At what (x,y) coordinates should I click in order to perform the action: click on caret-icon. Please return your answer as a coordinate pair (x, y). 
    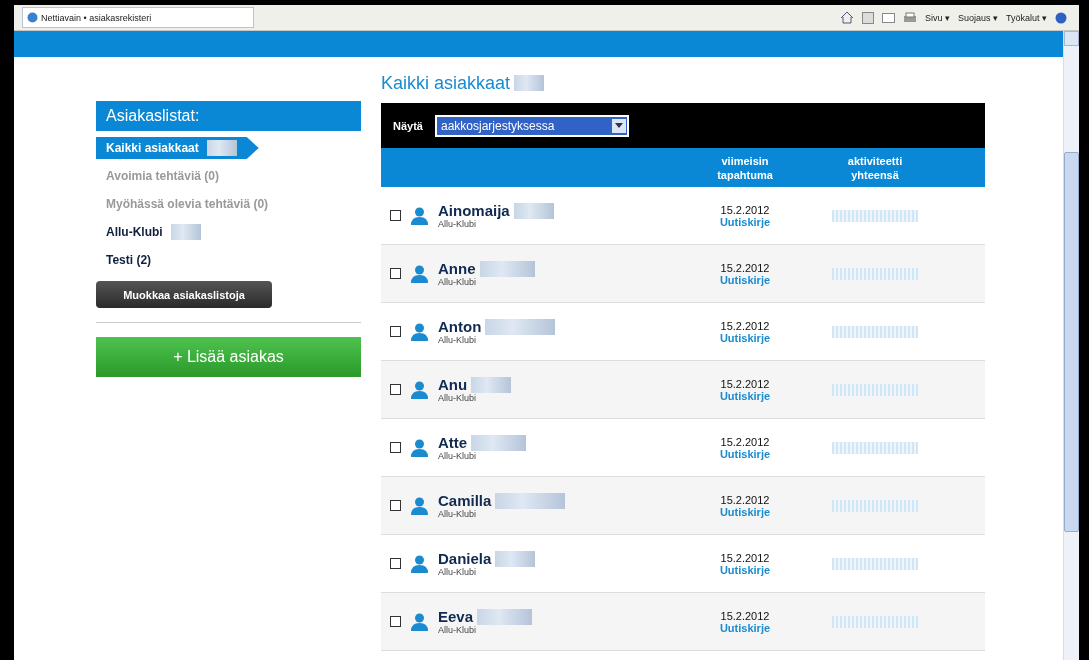
    Looking at the image, I should click on (618, 125).